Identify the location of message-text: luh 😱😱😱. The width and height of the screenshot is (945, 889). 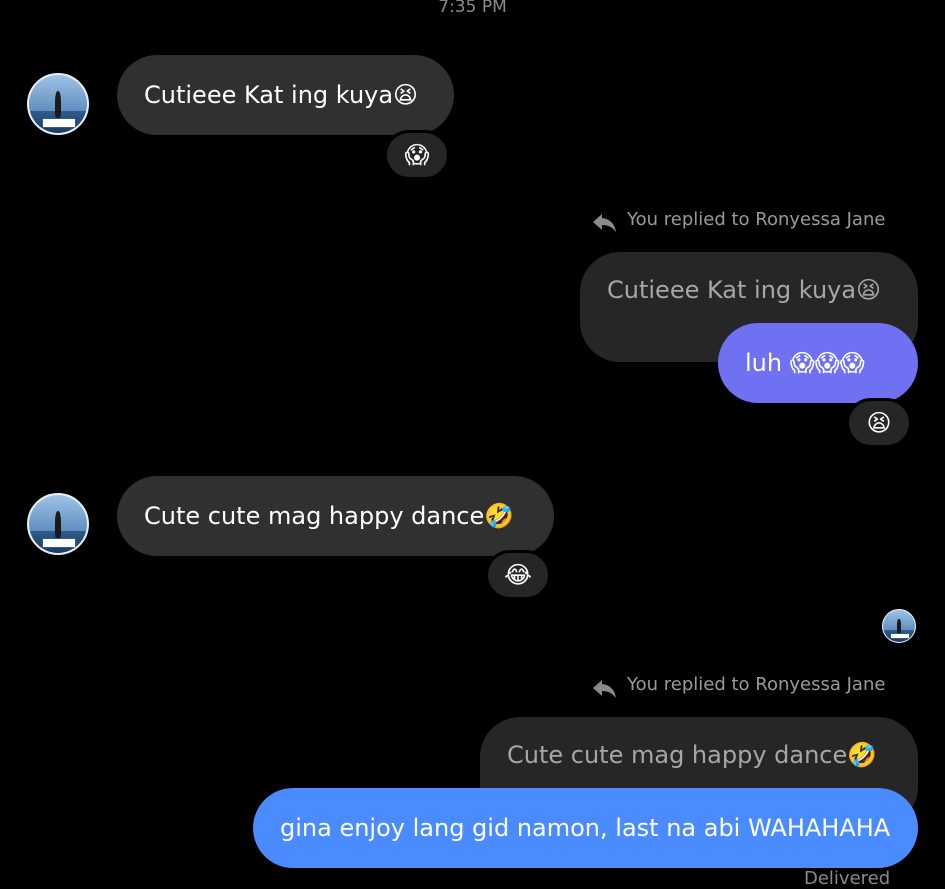
(805, 363).